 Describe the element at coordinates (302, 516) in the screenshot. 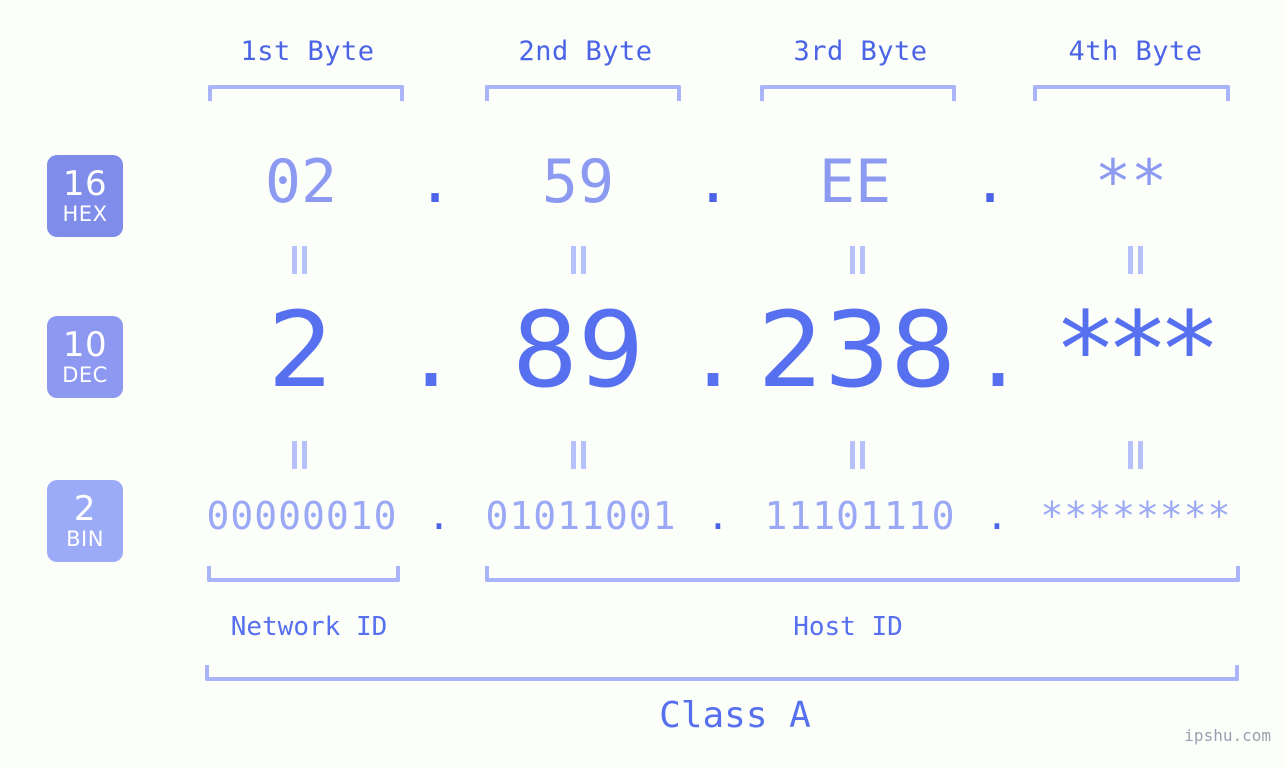

I see `bin-octet-1: 00000010` at that location.